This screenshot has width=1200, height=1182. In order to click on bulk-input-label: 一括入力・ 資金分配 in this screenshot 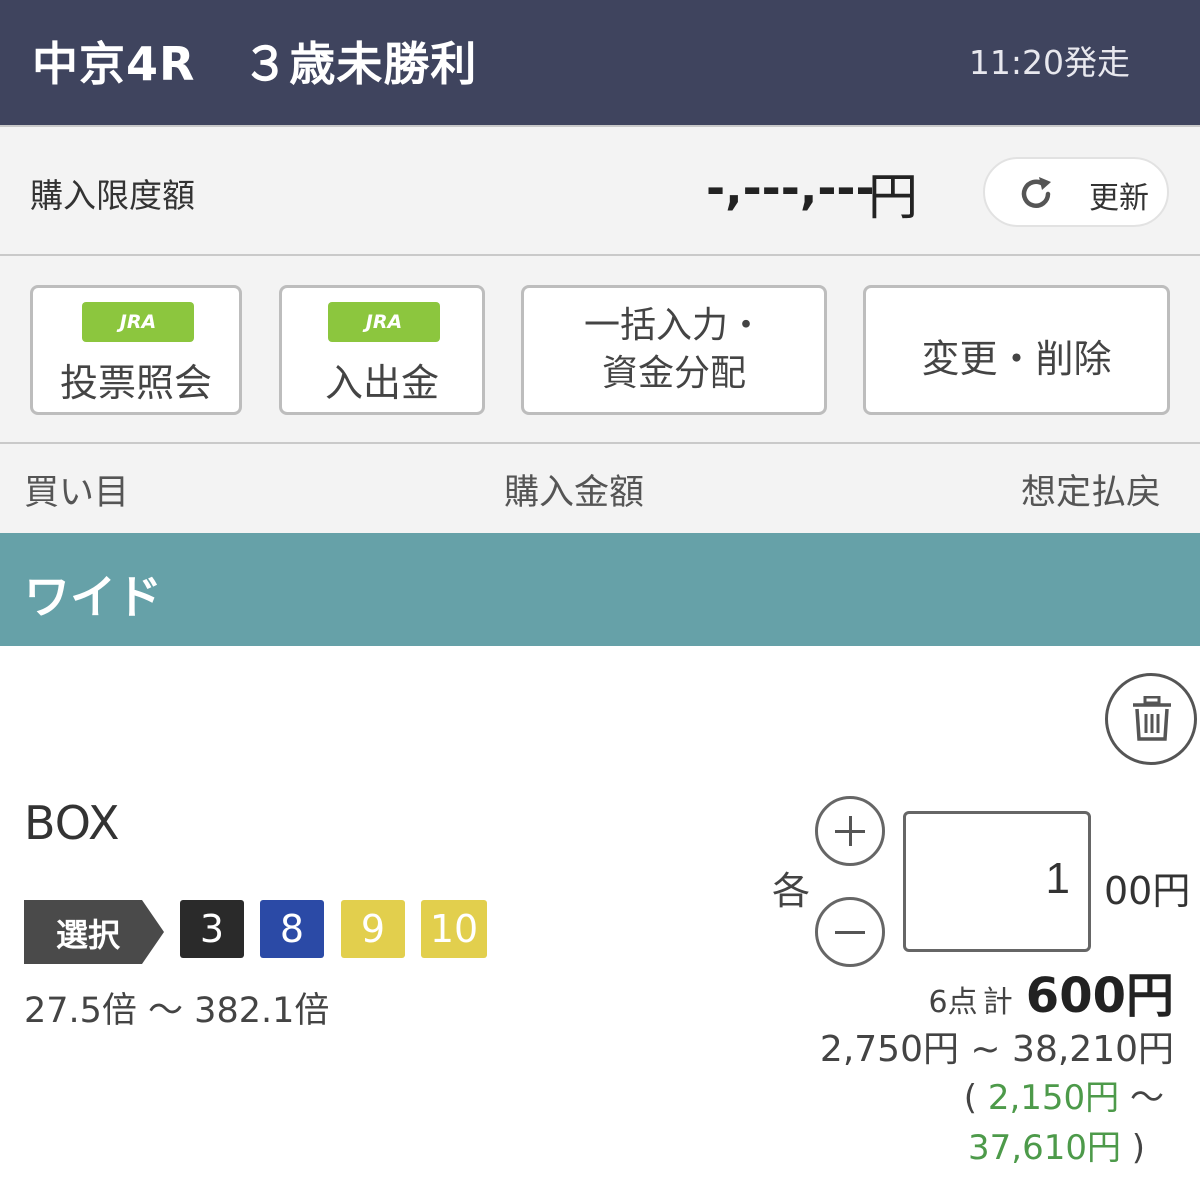, I will do `click(673, 349)`.